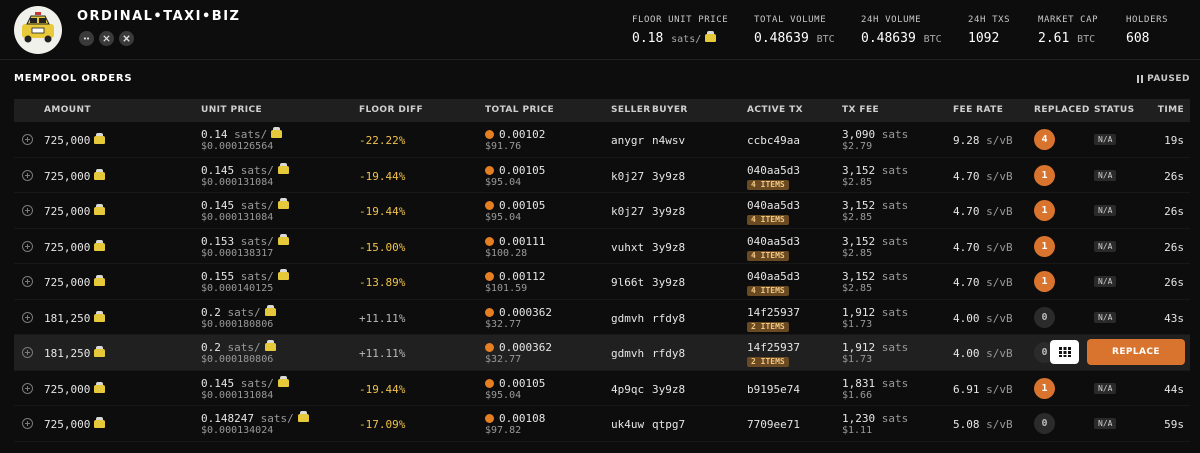 This screenshot has height=453, width=1200. What do you see at coordinates (503, 324) in the screenshot?
I see `total-price-usd: $32.77` at bounding box center [503, 324].